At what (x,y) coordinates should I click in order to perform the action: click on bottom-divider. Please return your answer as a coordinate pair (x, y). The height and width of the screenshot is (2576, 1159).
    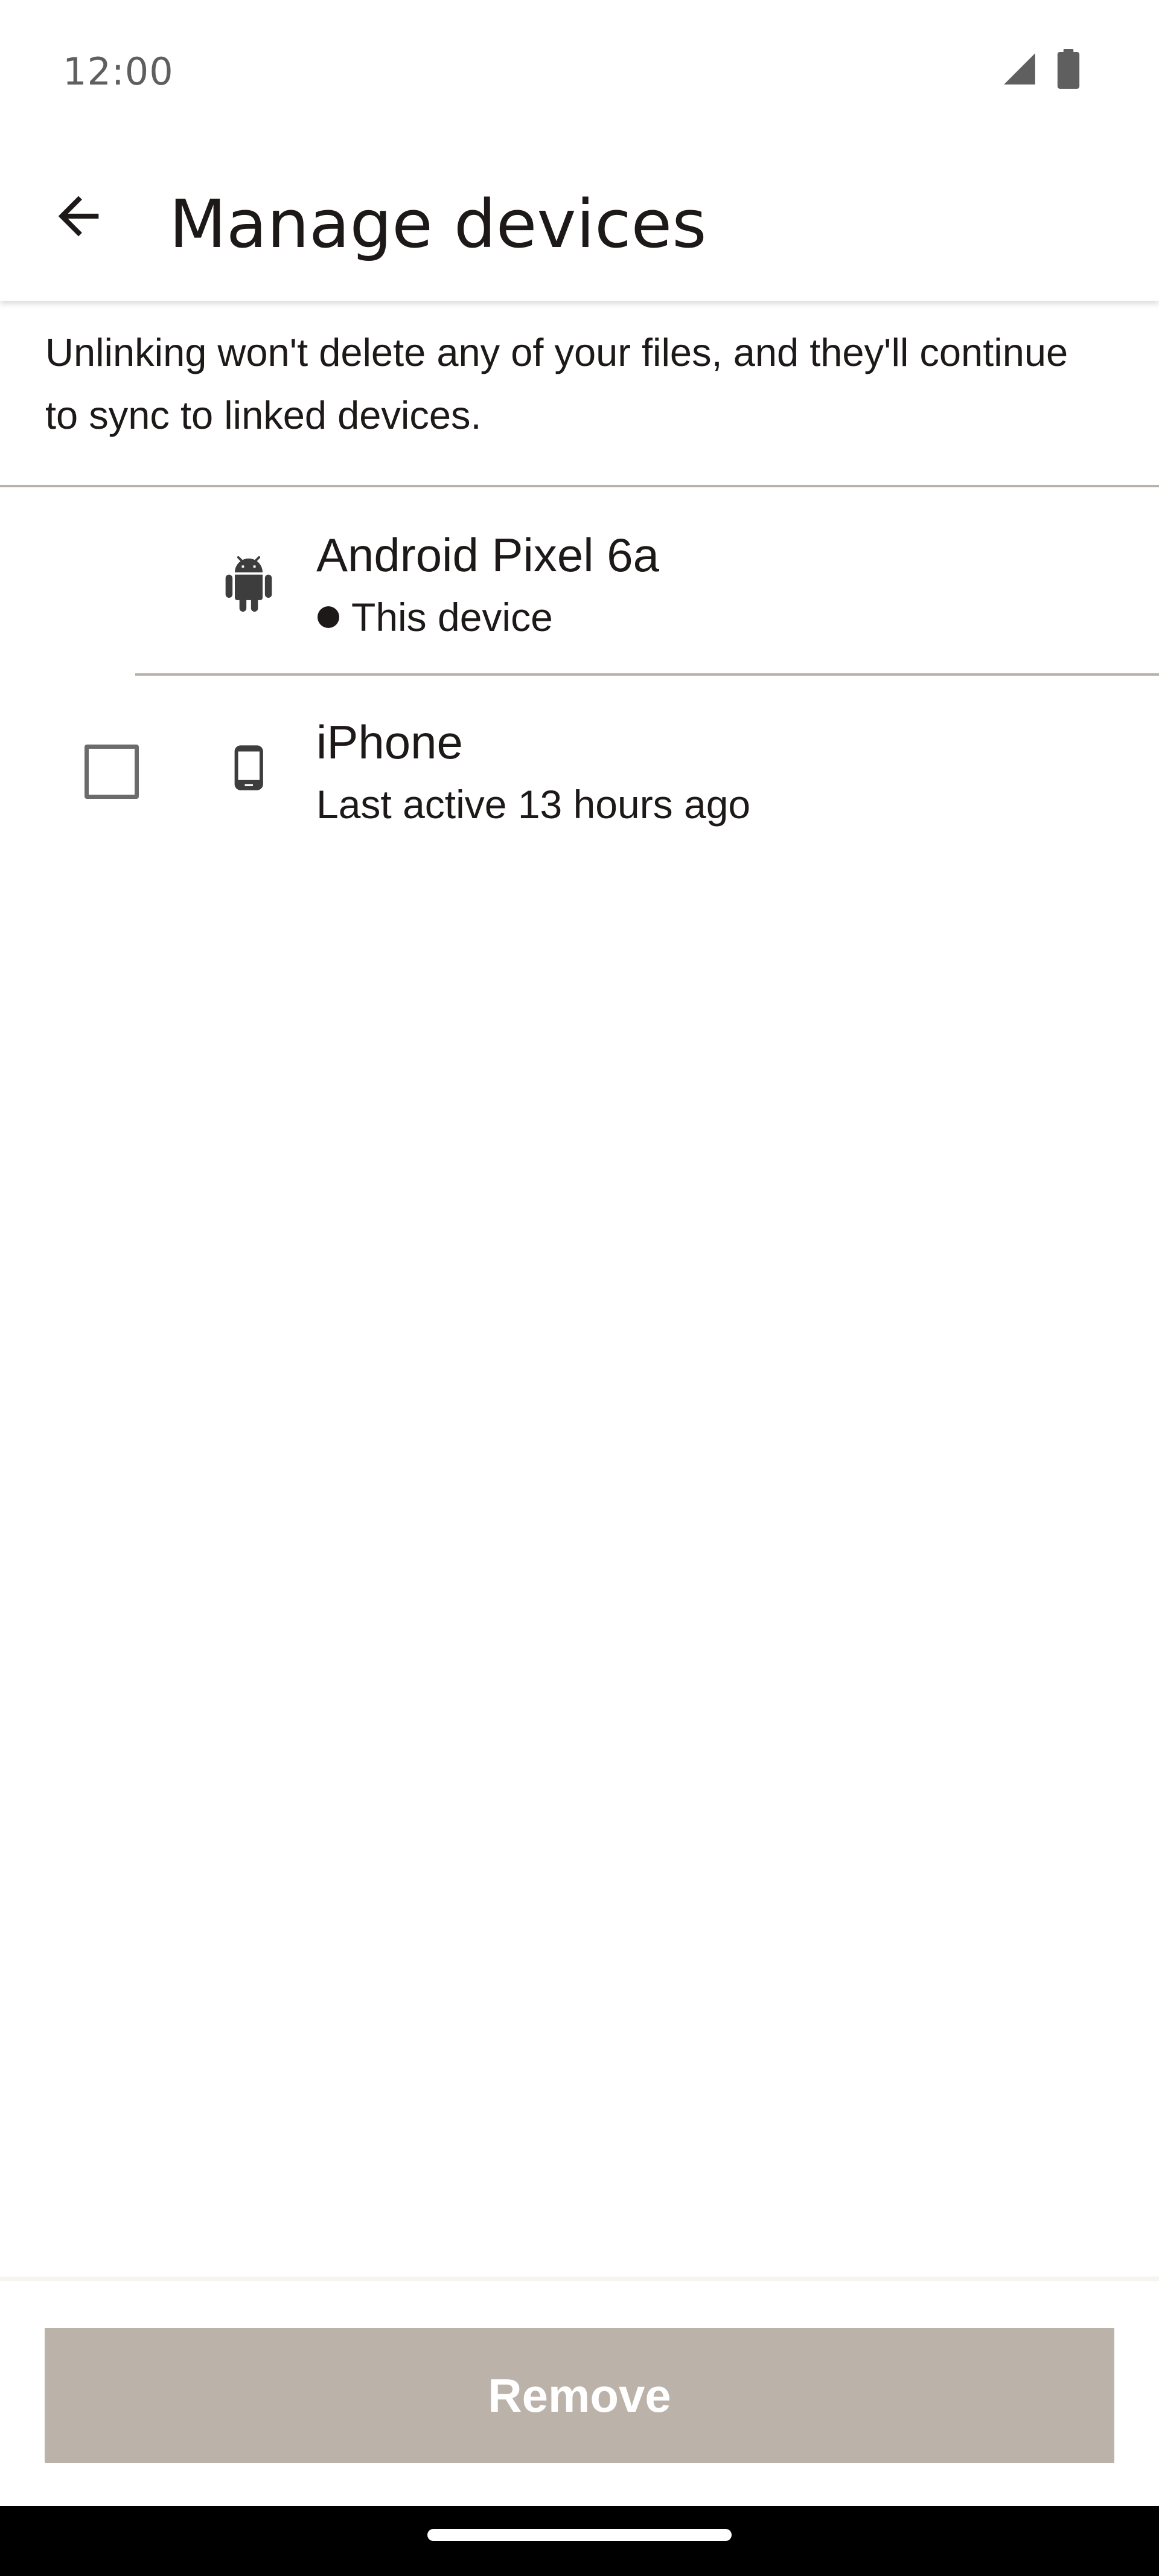
    Looking at the image, I should click on (579, 2278).